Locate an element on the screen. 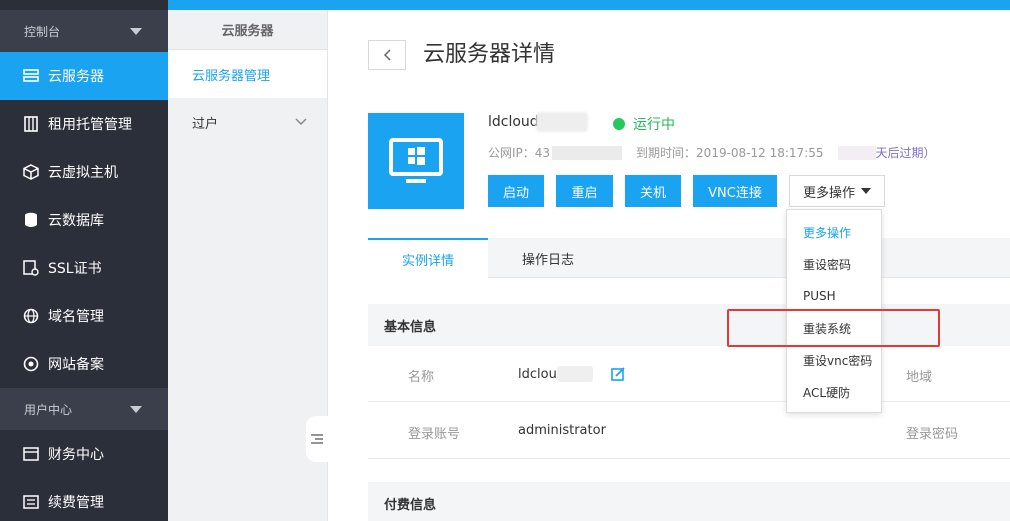  start-button: 启动 is located at coordinates (516, 191).